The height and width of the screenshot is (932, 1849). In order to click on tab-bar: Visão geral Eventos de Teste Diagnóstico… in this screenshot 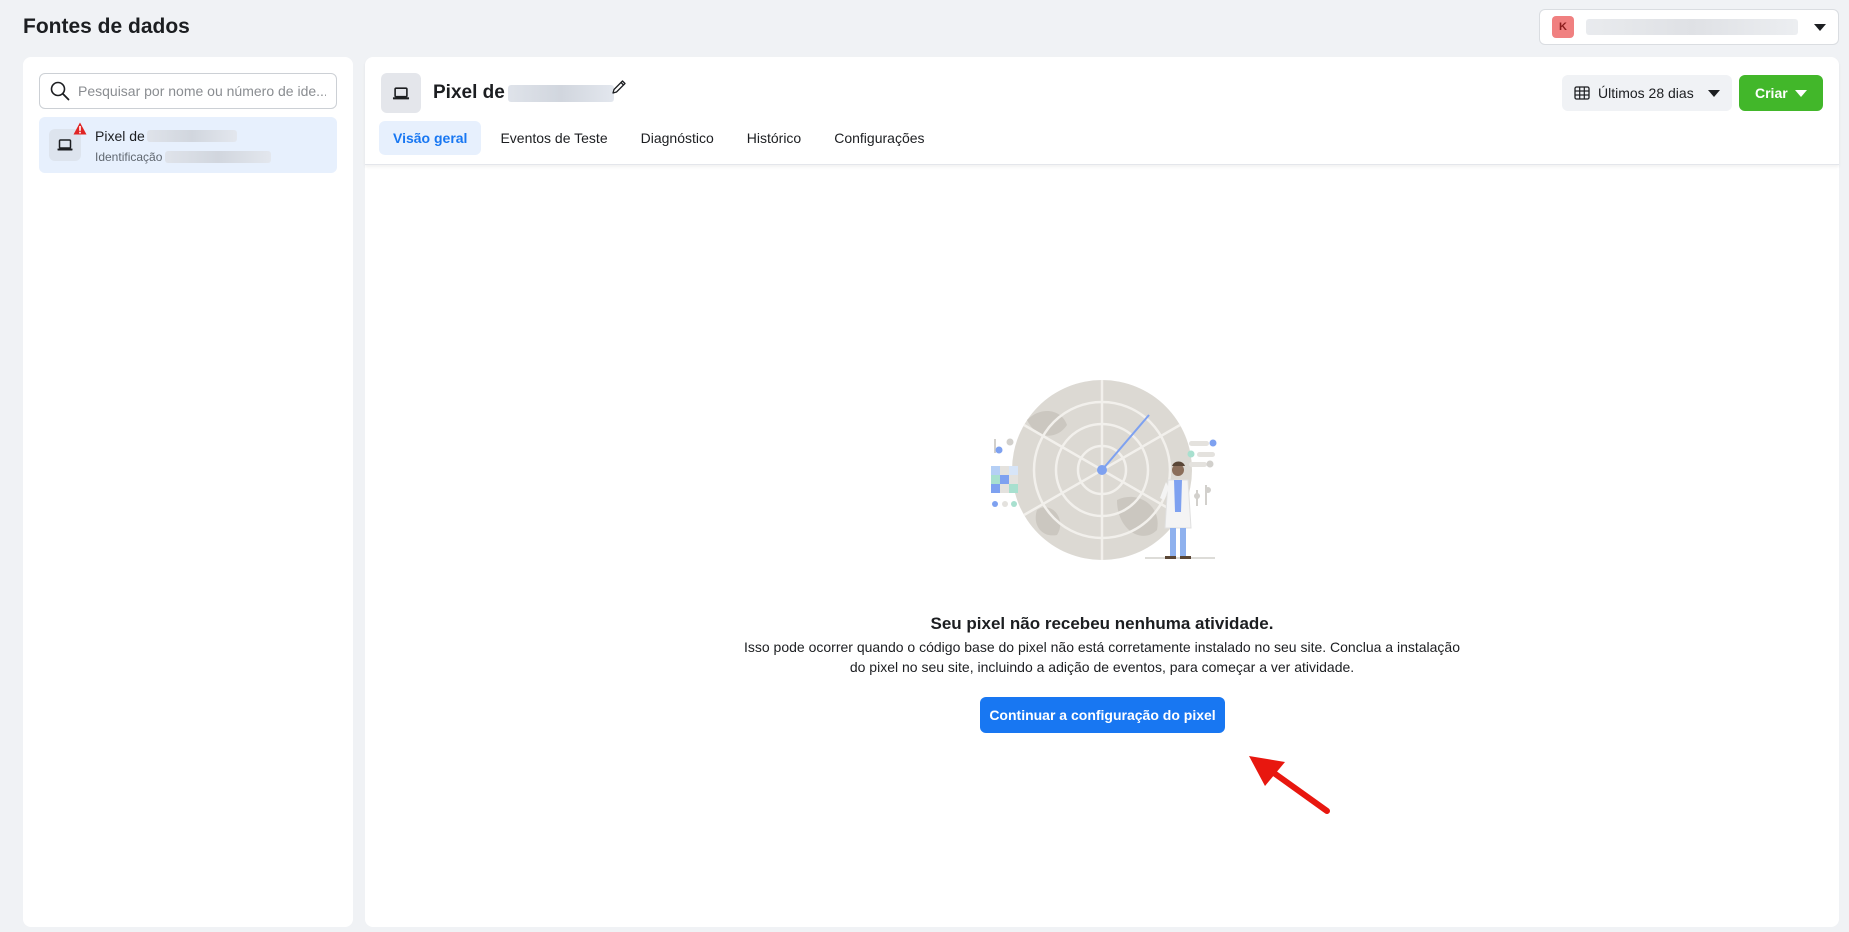, I will do `click(661, 138)`.